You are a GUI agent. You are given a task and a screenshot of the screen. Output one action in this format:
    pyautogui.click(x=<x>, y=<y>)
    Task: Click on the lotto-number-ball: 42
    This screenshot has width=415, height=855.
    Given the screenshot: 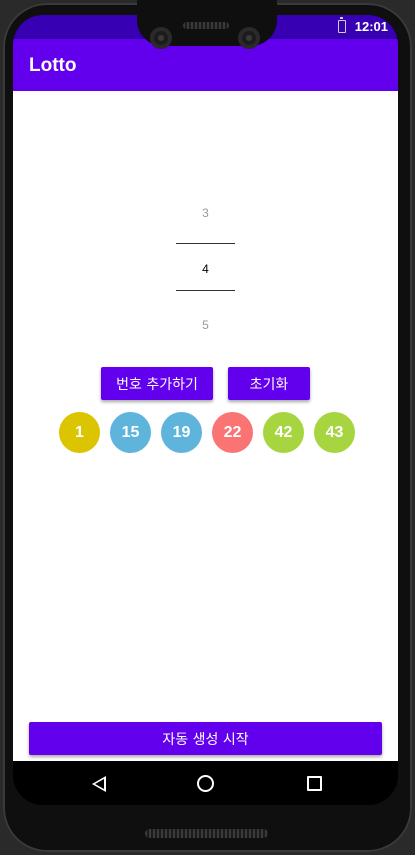 What is the action you would take?
    pyautogui.click(x=283, y=432)
    